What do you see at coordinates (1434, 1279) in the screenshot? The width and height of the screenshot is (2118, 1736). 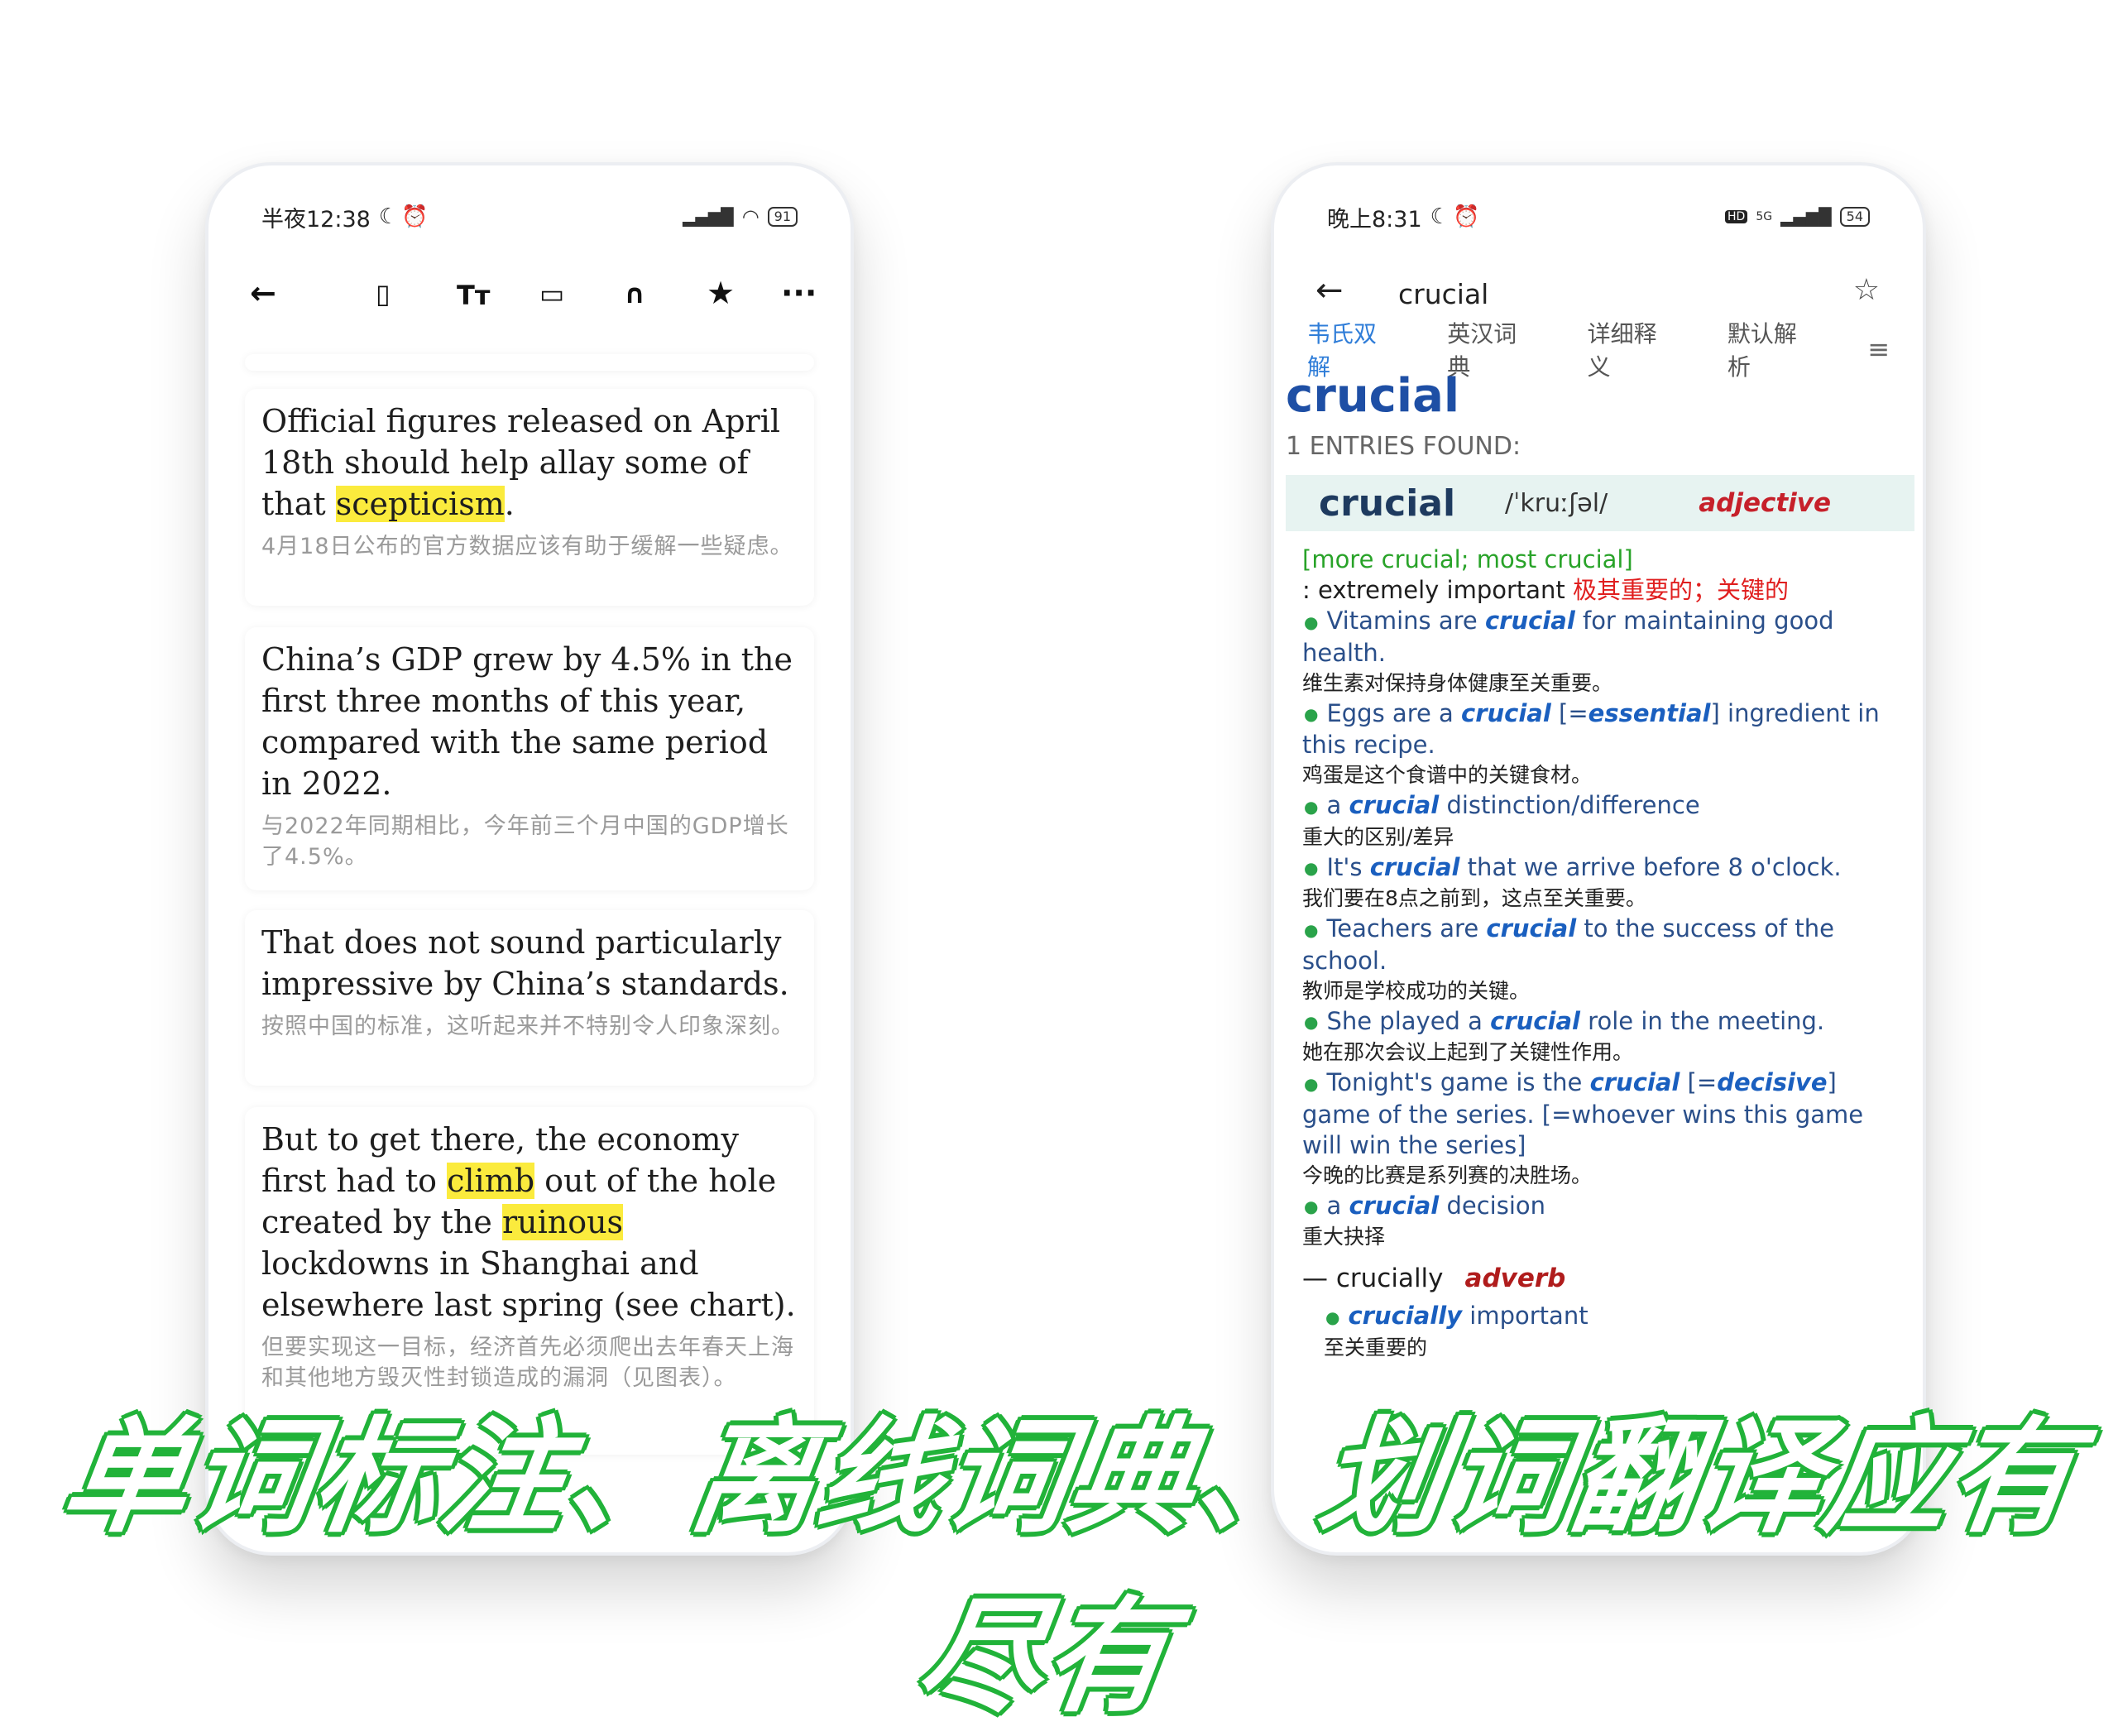 I see `run-on-entry: — crucially adverb` at bounding box center [1434, 1279].